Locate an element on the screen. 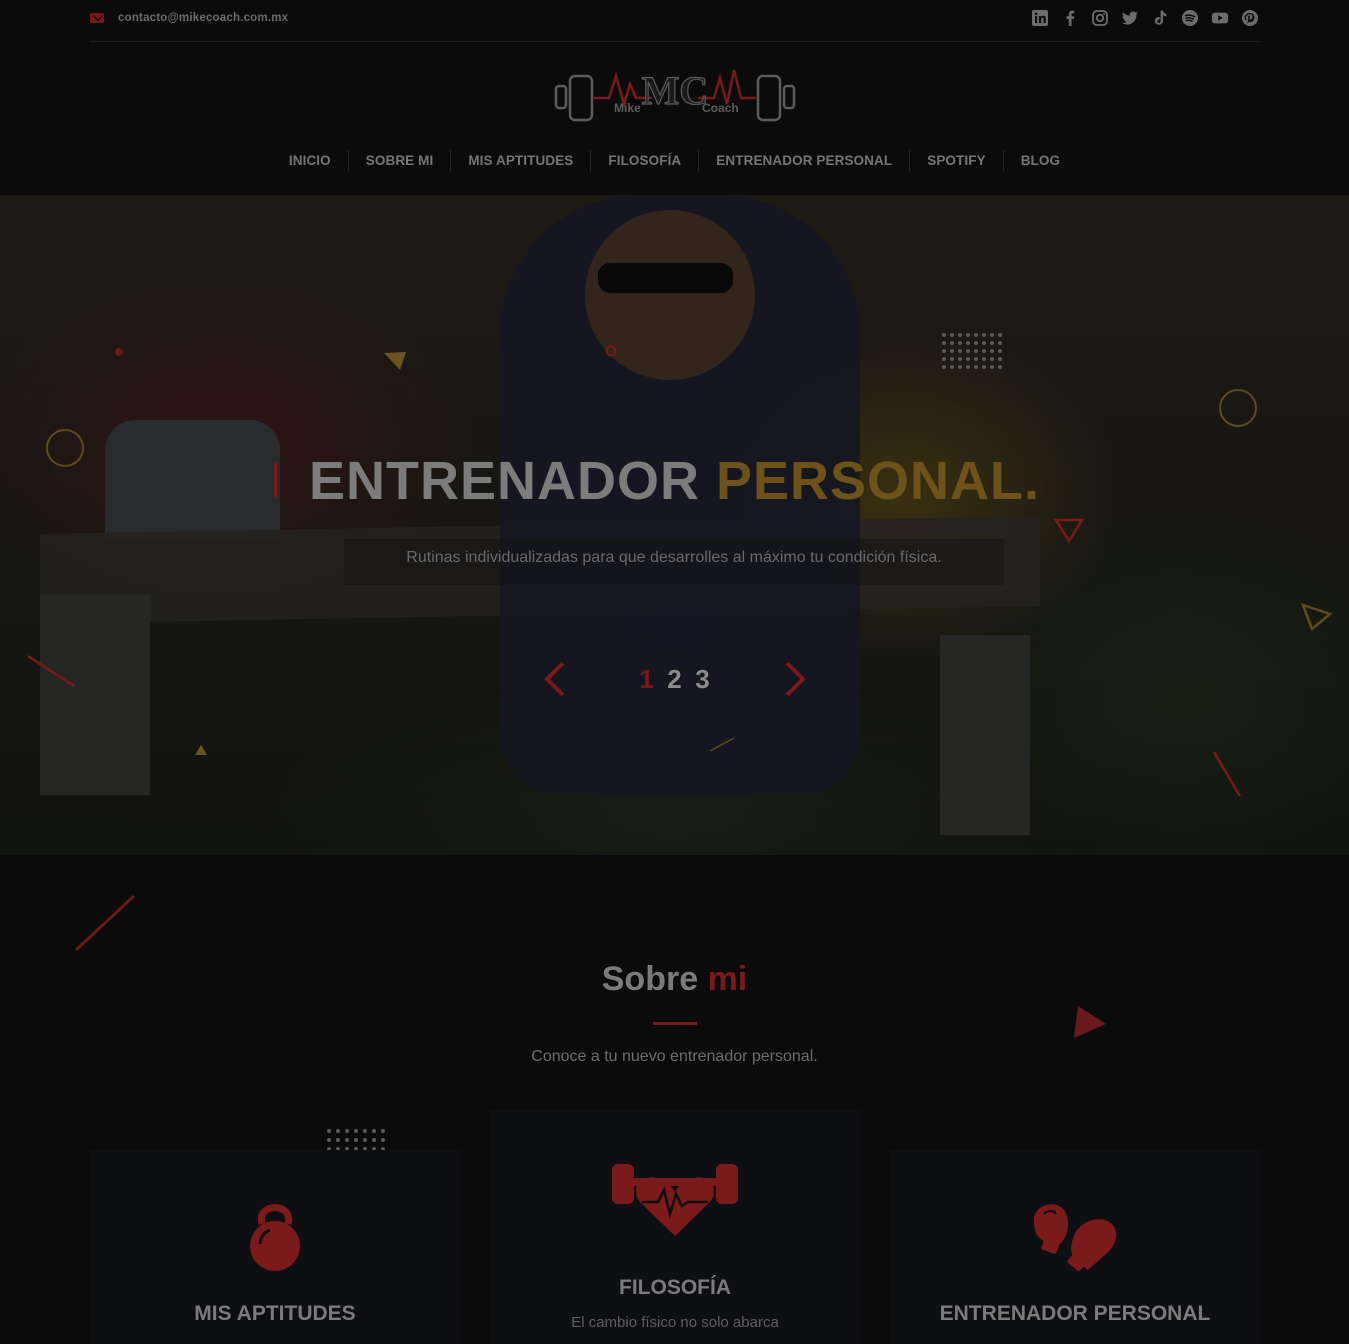 This screenshot has width=1349, height=1344. slider-controls: 1 2 3 is located at coordinates (674, 679).